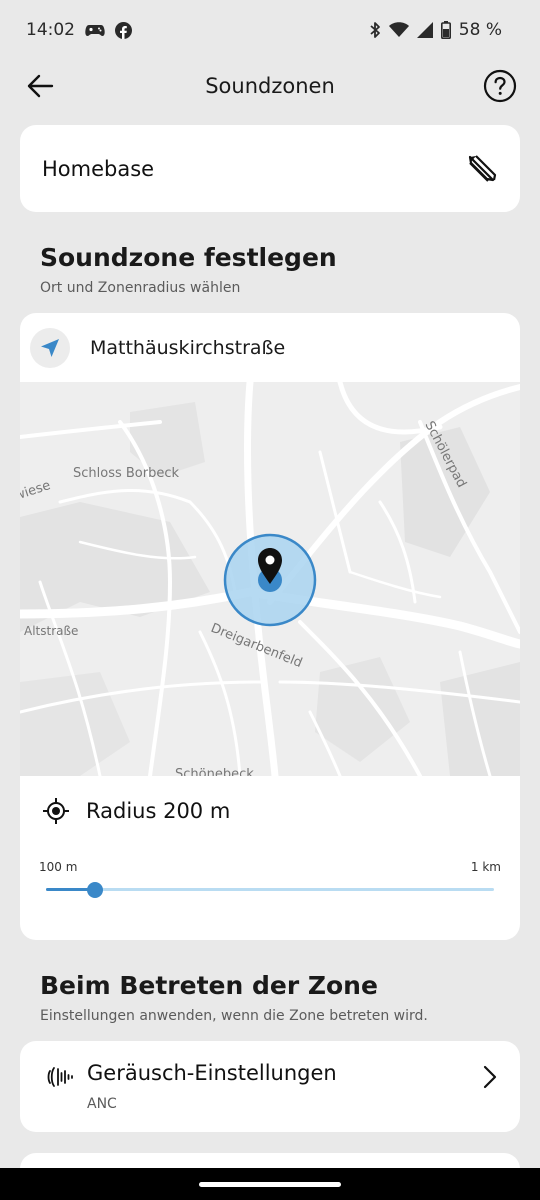  I want to click on help-button, so click(500, 86).